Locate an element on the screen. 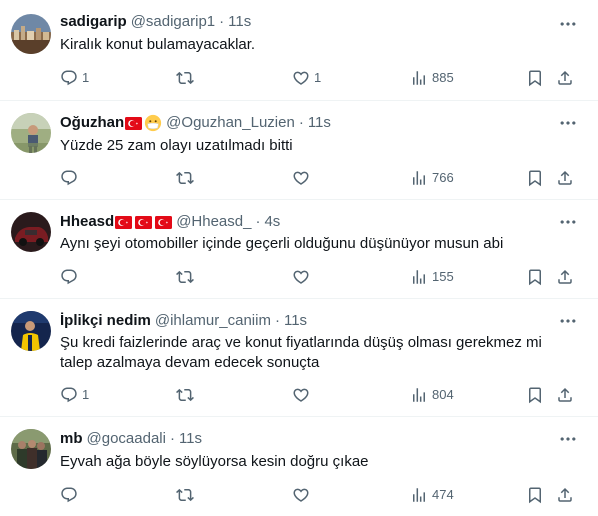 The image size is (598, 516). group-photo-avatar is located at coordinates (31, 449).